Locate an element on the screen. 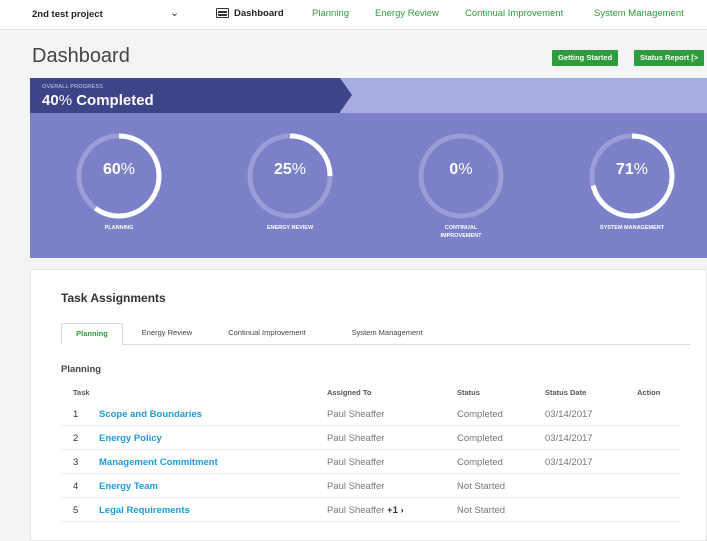  column-header-action: Action is located at coordinates (649, 392).